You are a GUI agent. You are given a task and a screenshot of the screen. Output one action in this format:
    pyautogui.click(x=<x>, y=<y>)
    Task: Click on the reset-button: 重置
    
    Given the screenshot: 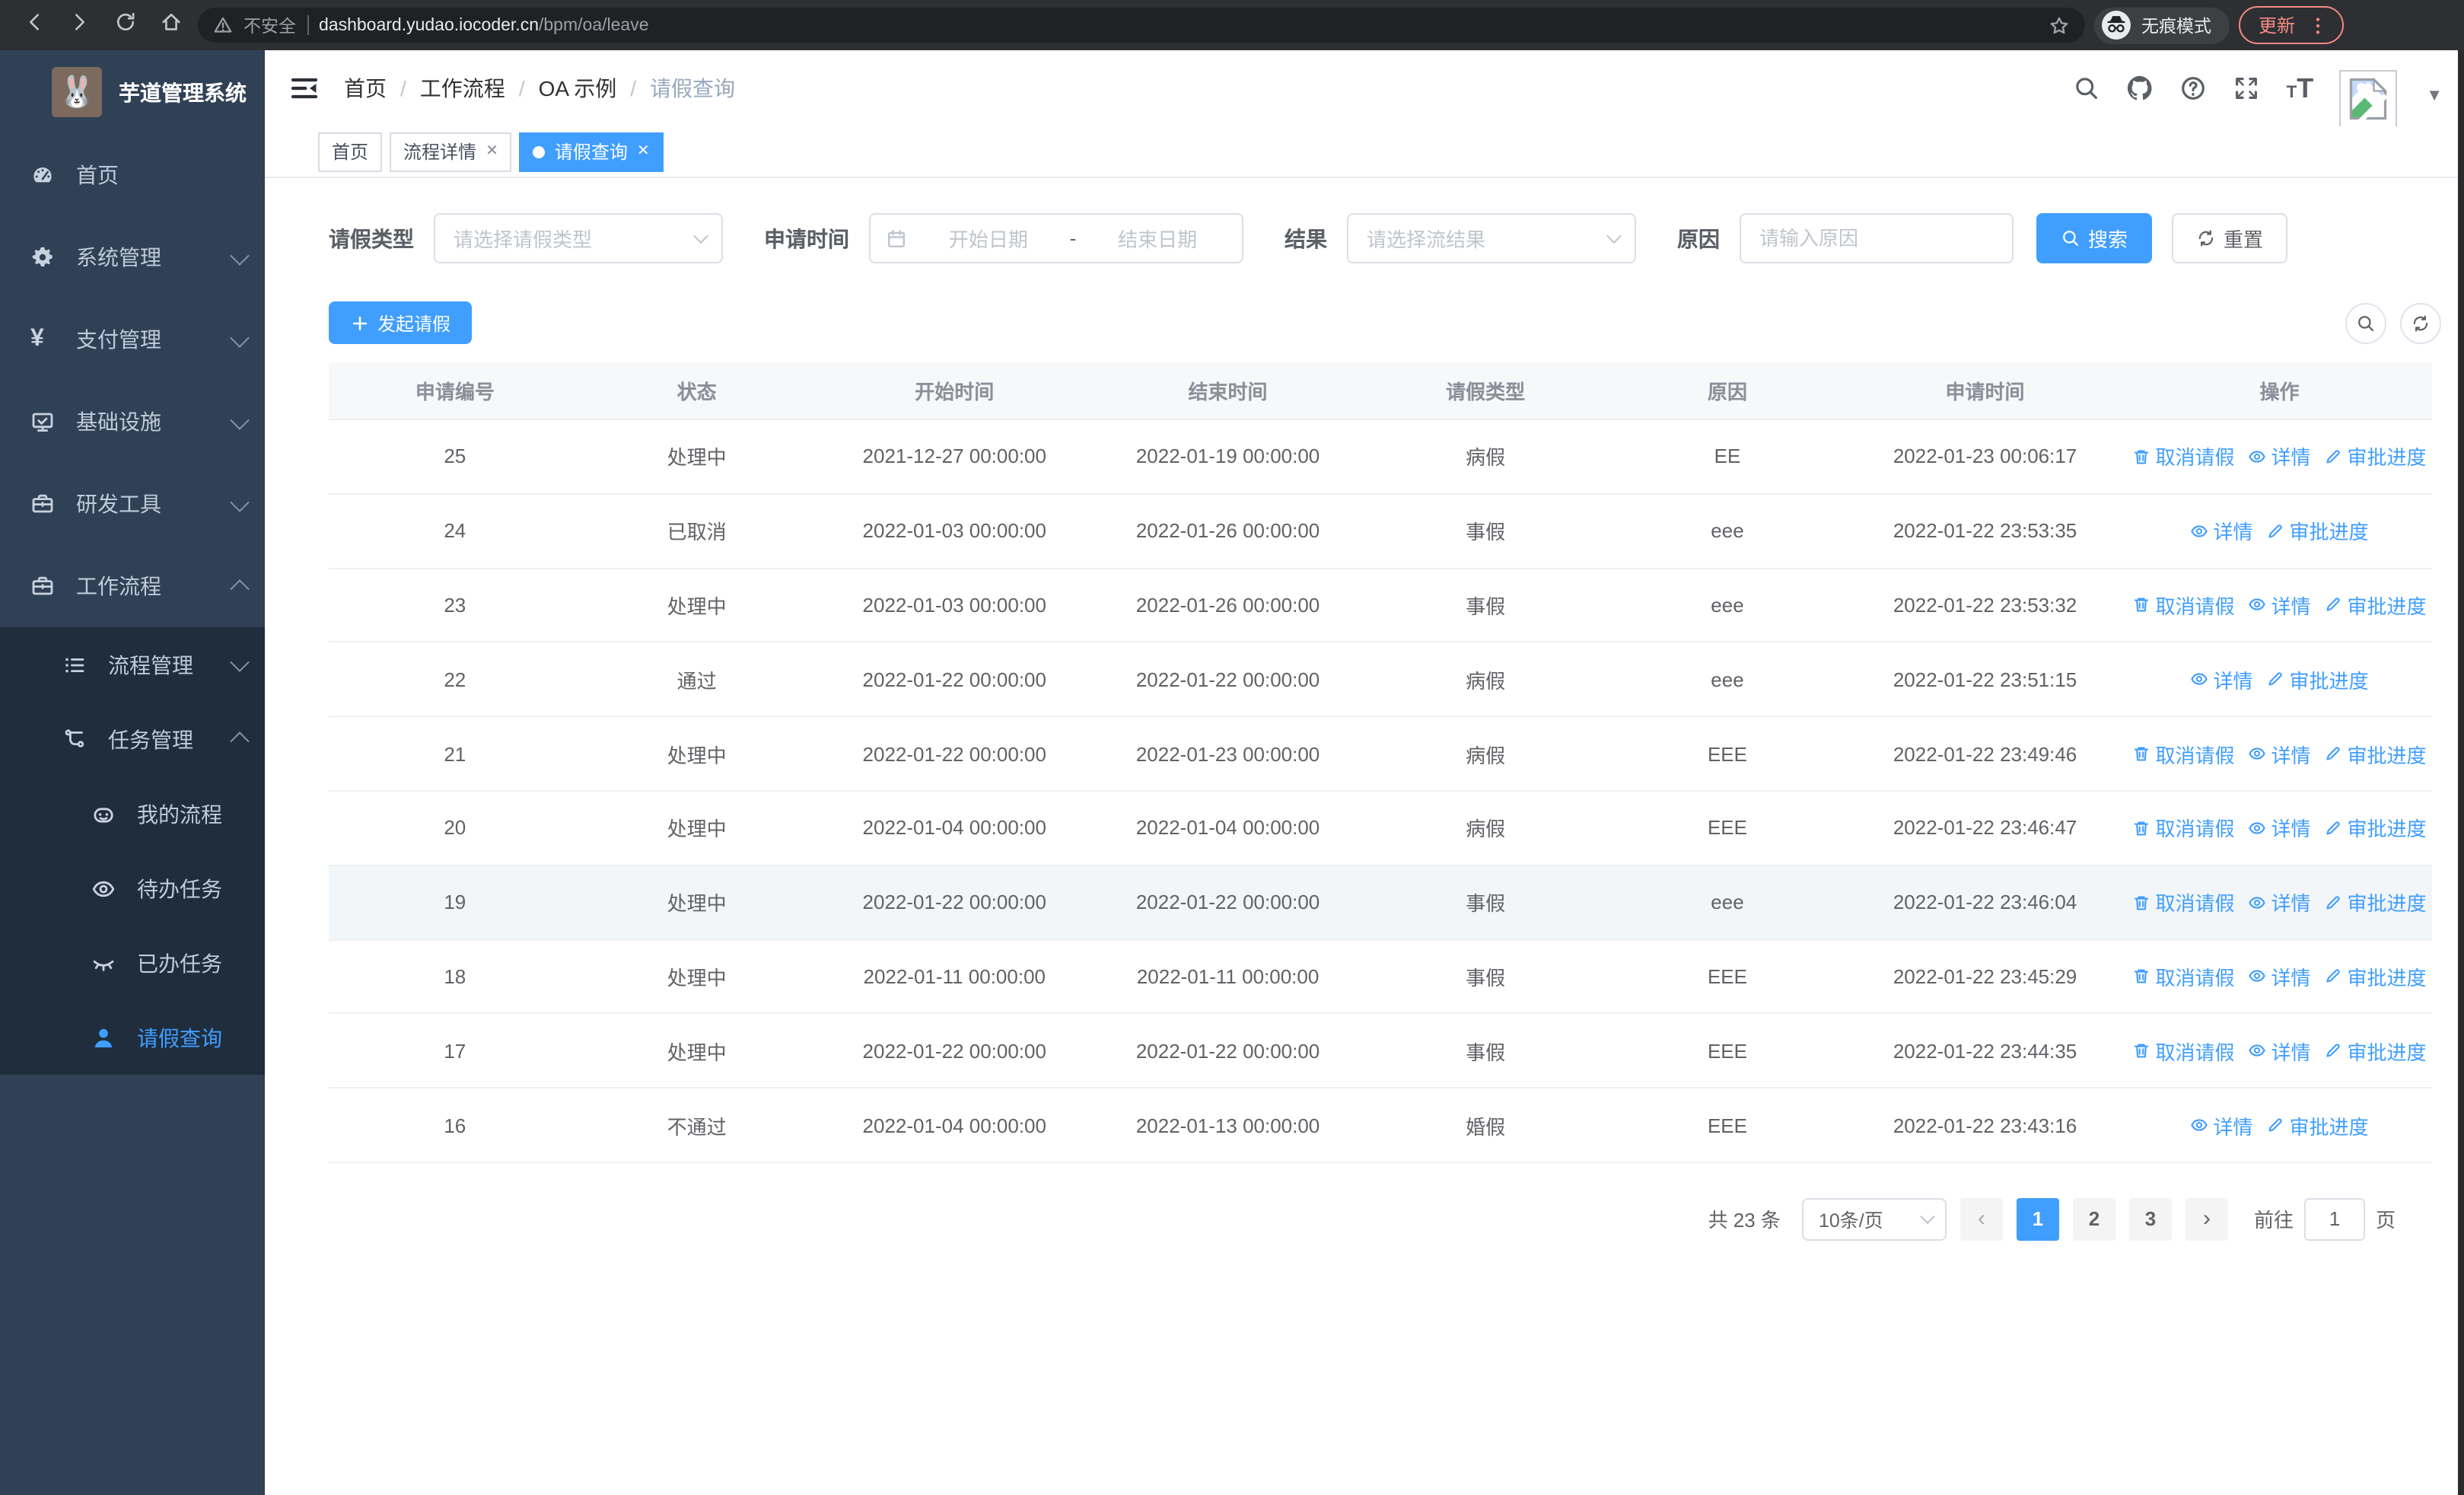 What is the action you would take?
    pyautogui.click(x=2230, y=238)
    